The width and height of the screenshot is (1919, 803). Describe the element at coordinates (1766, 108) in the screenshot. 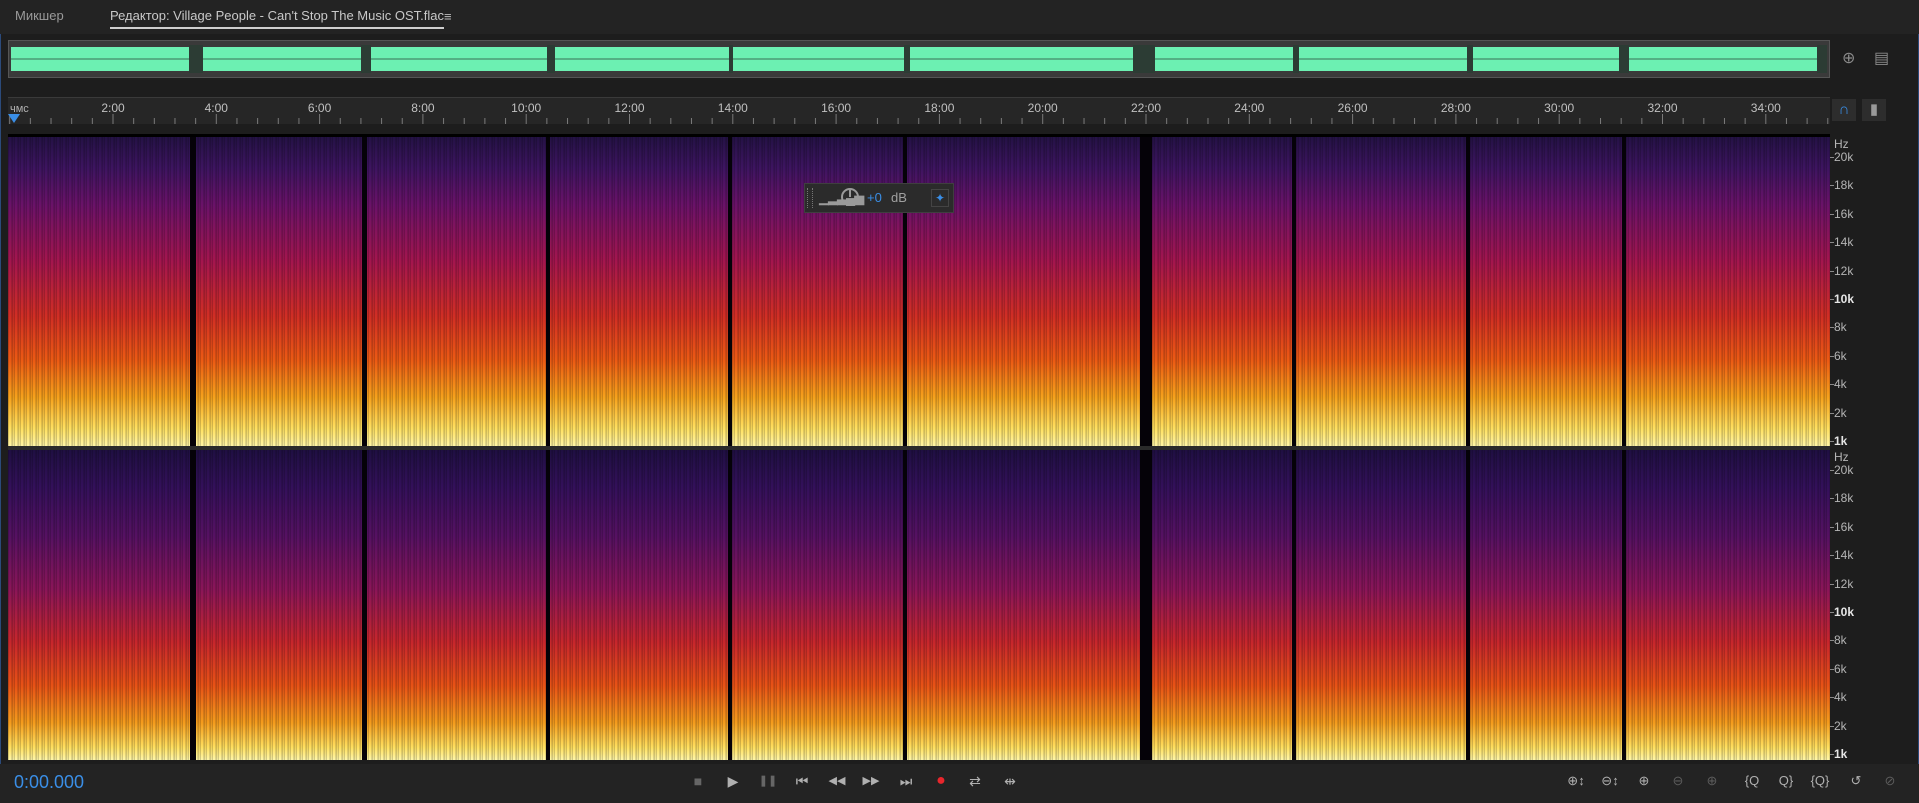

I see `ruler-tick-label: 34:00` at that location.